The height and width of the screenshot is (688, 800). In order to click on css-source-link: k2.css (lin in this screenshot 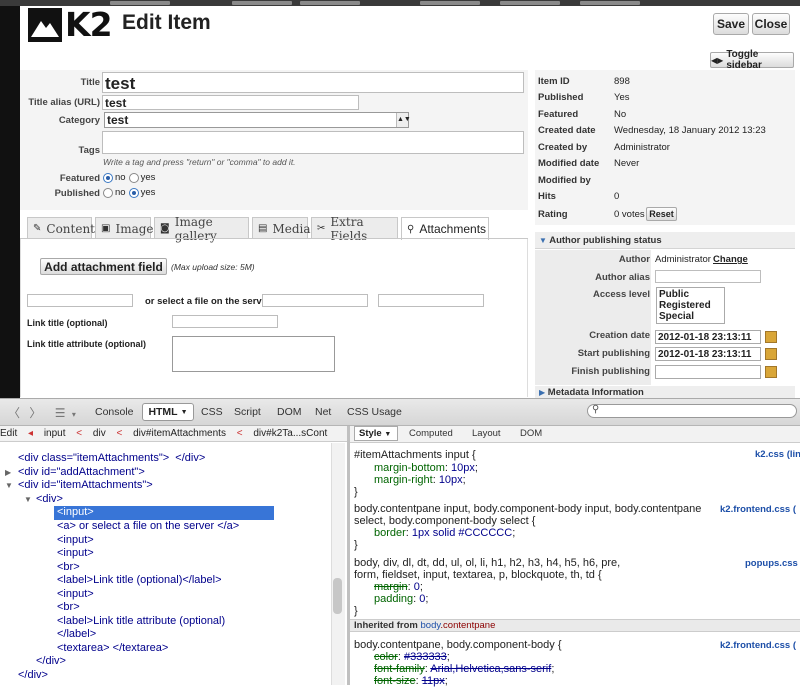, I will do `click(777, 454)`.